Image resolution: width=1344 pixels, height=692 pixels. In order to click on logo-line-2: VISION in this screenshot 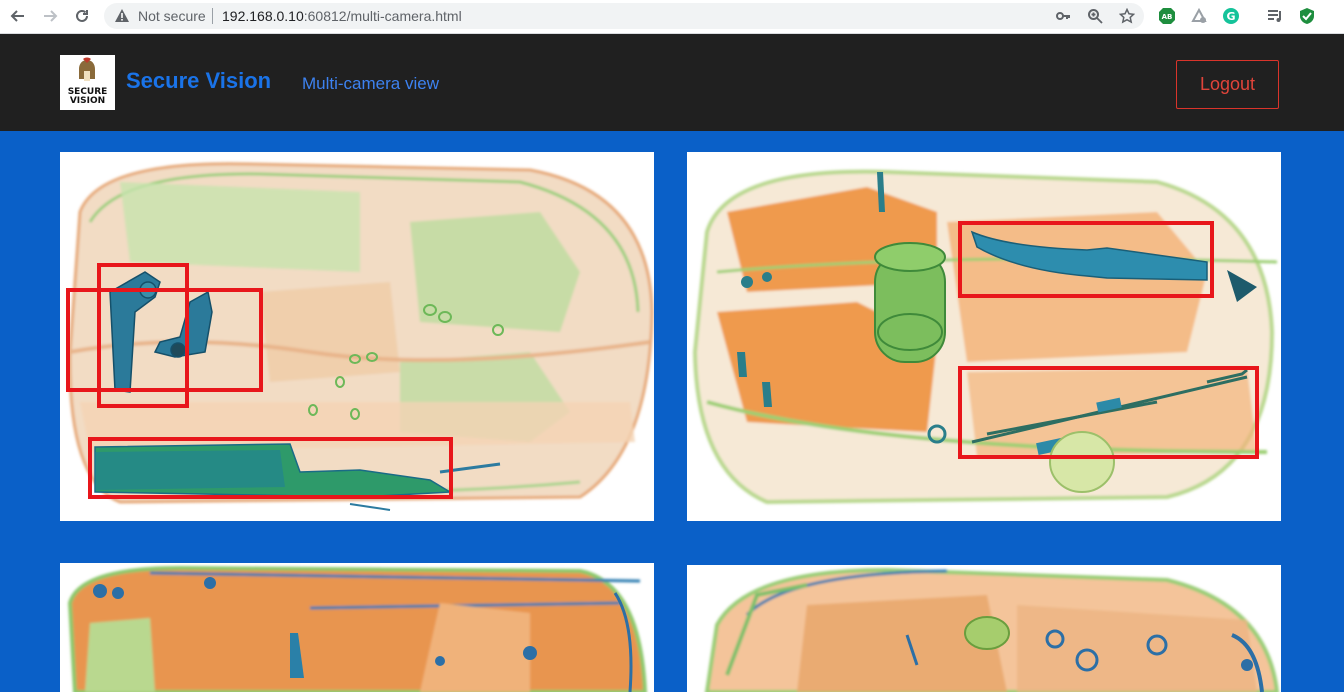, I will do `click(87, 101)`.